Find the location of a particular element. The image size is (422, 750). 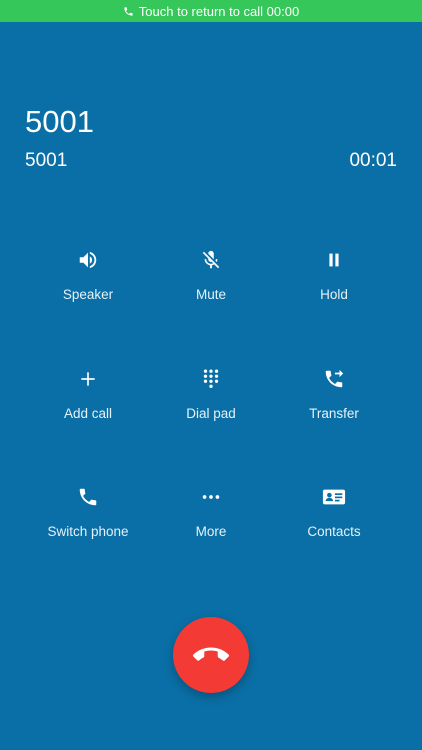

more-icon is located at coordinates (211, 497).